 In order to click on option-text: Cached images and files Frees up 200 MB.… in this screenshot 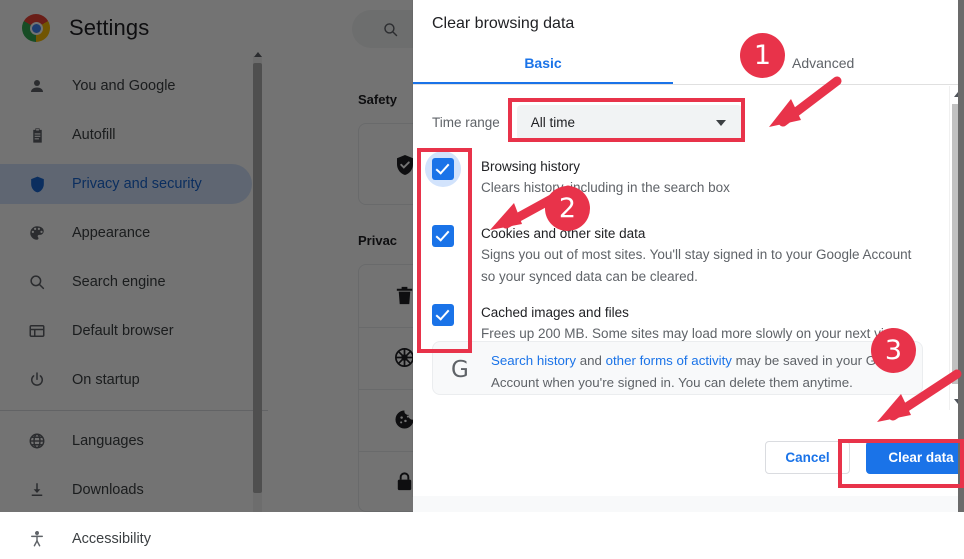, I will do `click(701, 324)`.